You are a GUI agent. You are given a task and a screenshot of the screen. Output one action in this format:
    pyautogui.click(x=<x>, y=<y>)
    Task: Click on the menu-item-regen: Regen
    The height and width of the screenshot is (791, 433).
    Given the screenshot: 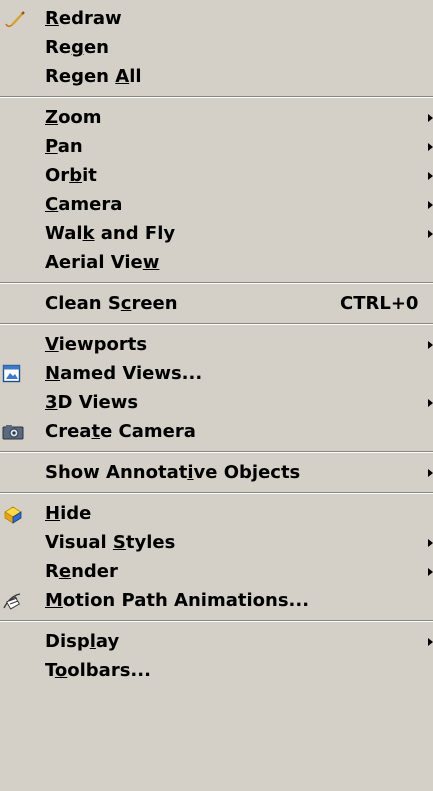 What is the action you would take?
    pyautogui.click(x=216, y=47)
    